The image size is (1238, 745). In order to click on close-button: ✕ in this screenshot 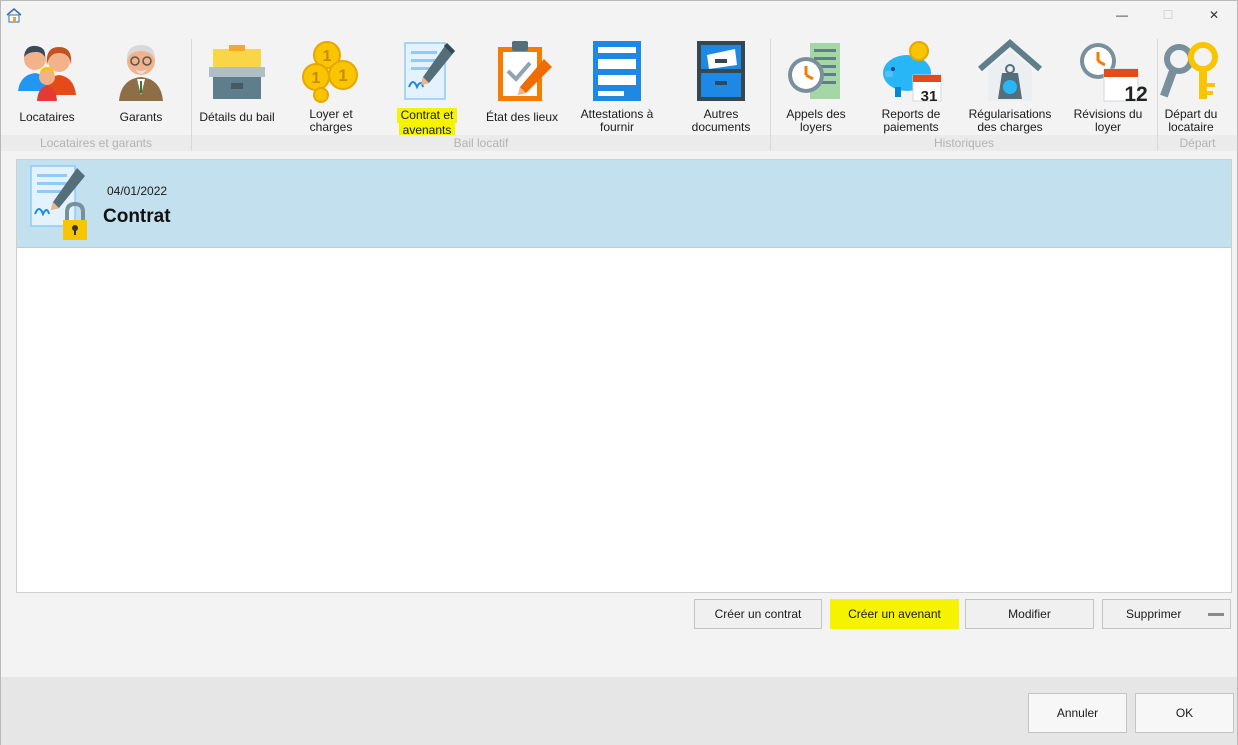, I will do `click(1214, 15)`.